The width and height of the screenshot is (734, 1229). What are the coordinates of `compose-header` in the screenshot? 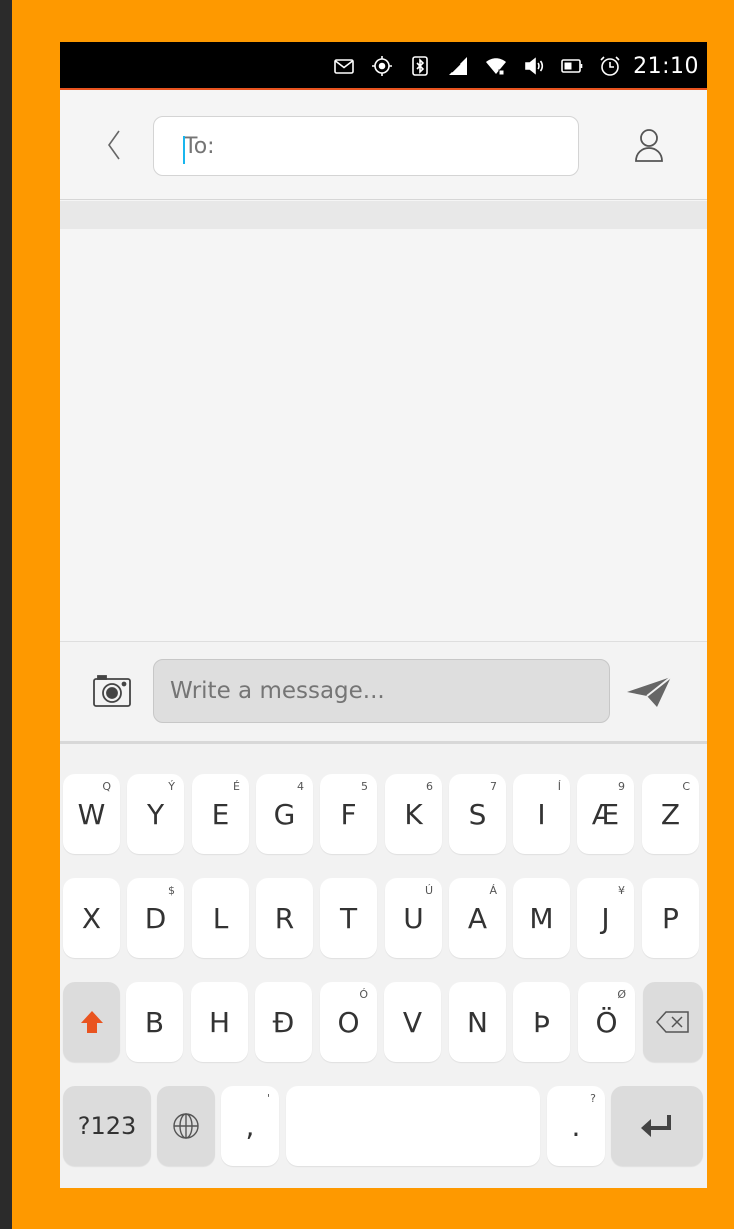 It's located at (383, 145).